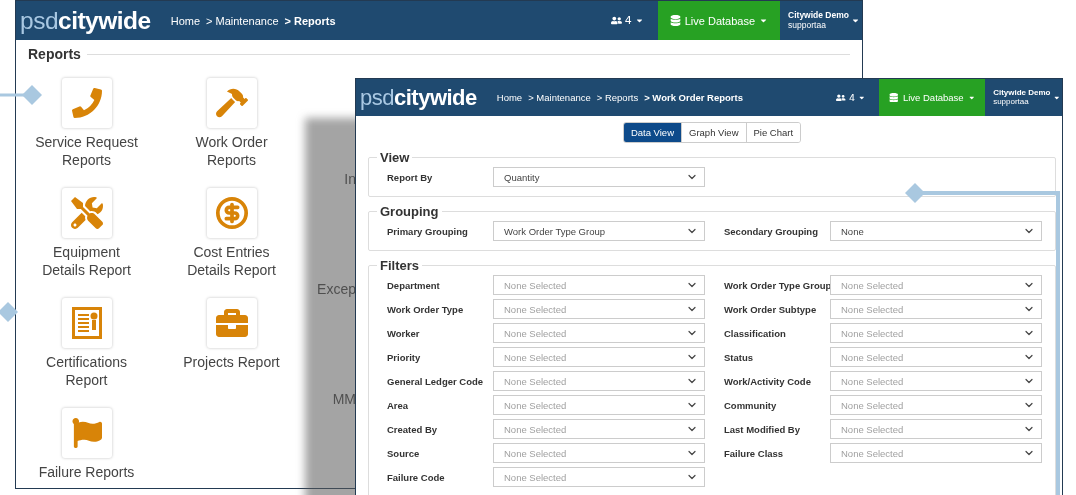 The height and width of the screenshot is (495, 1076). What do you see at coordinates (436, 381) in the screenshot?
I see `field-label: General Ledger Code` at bounding box center [436, 381].